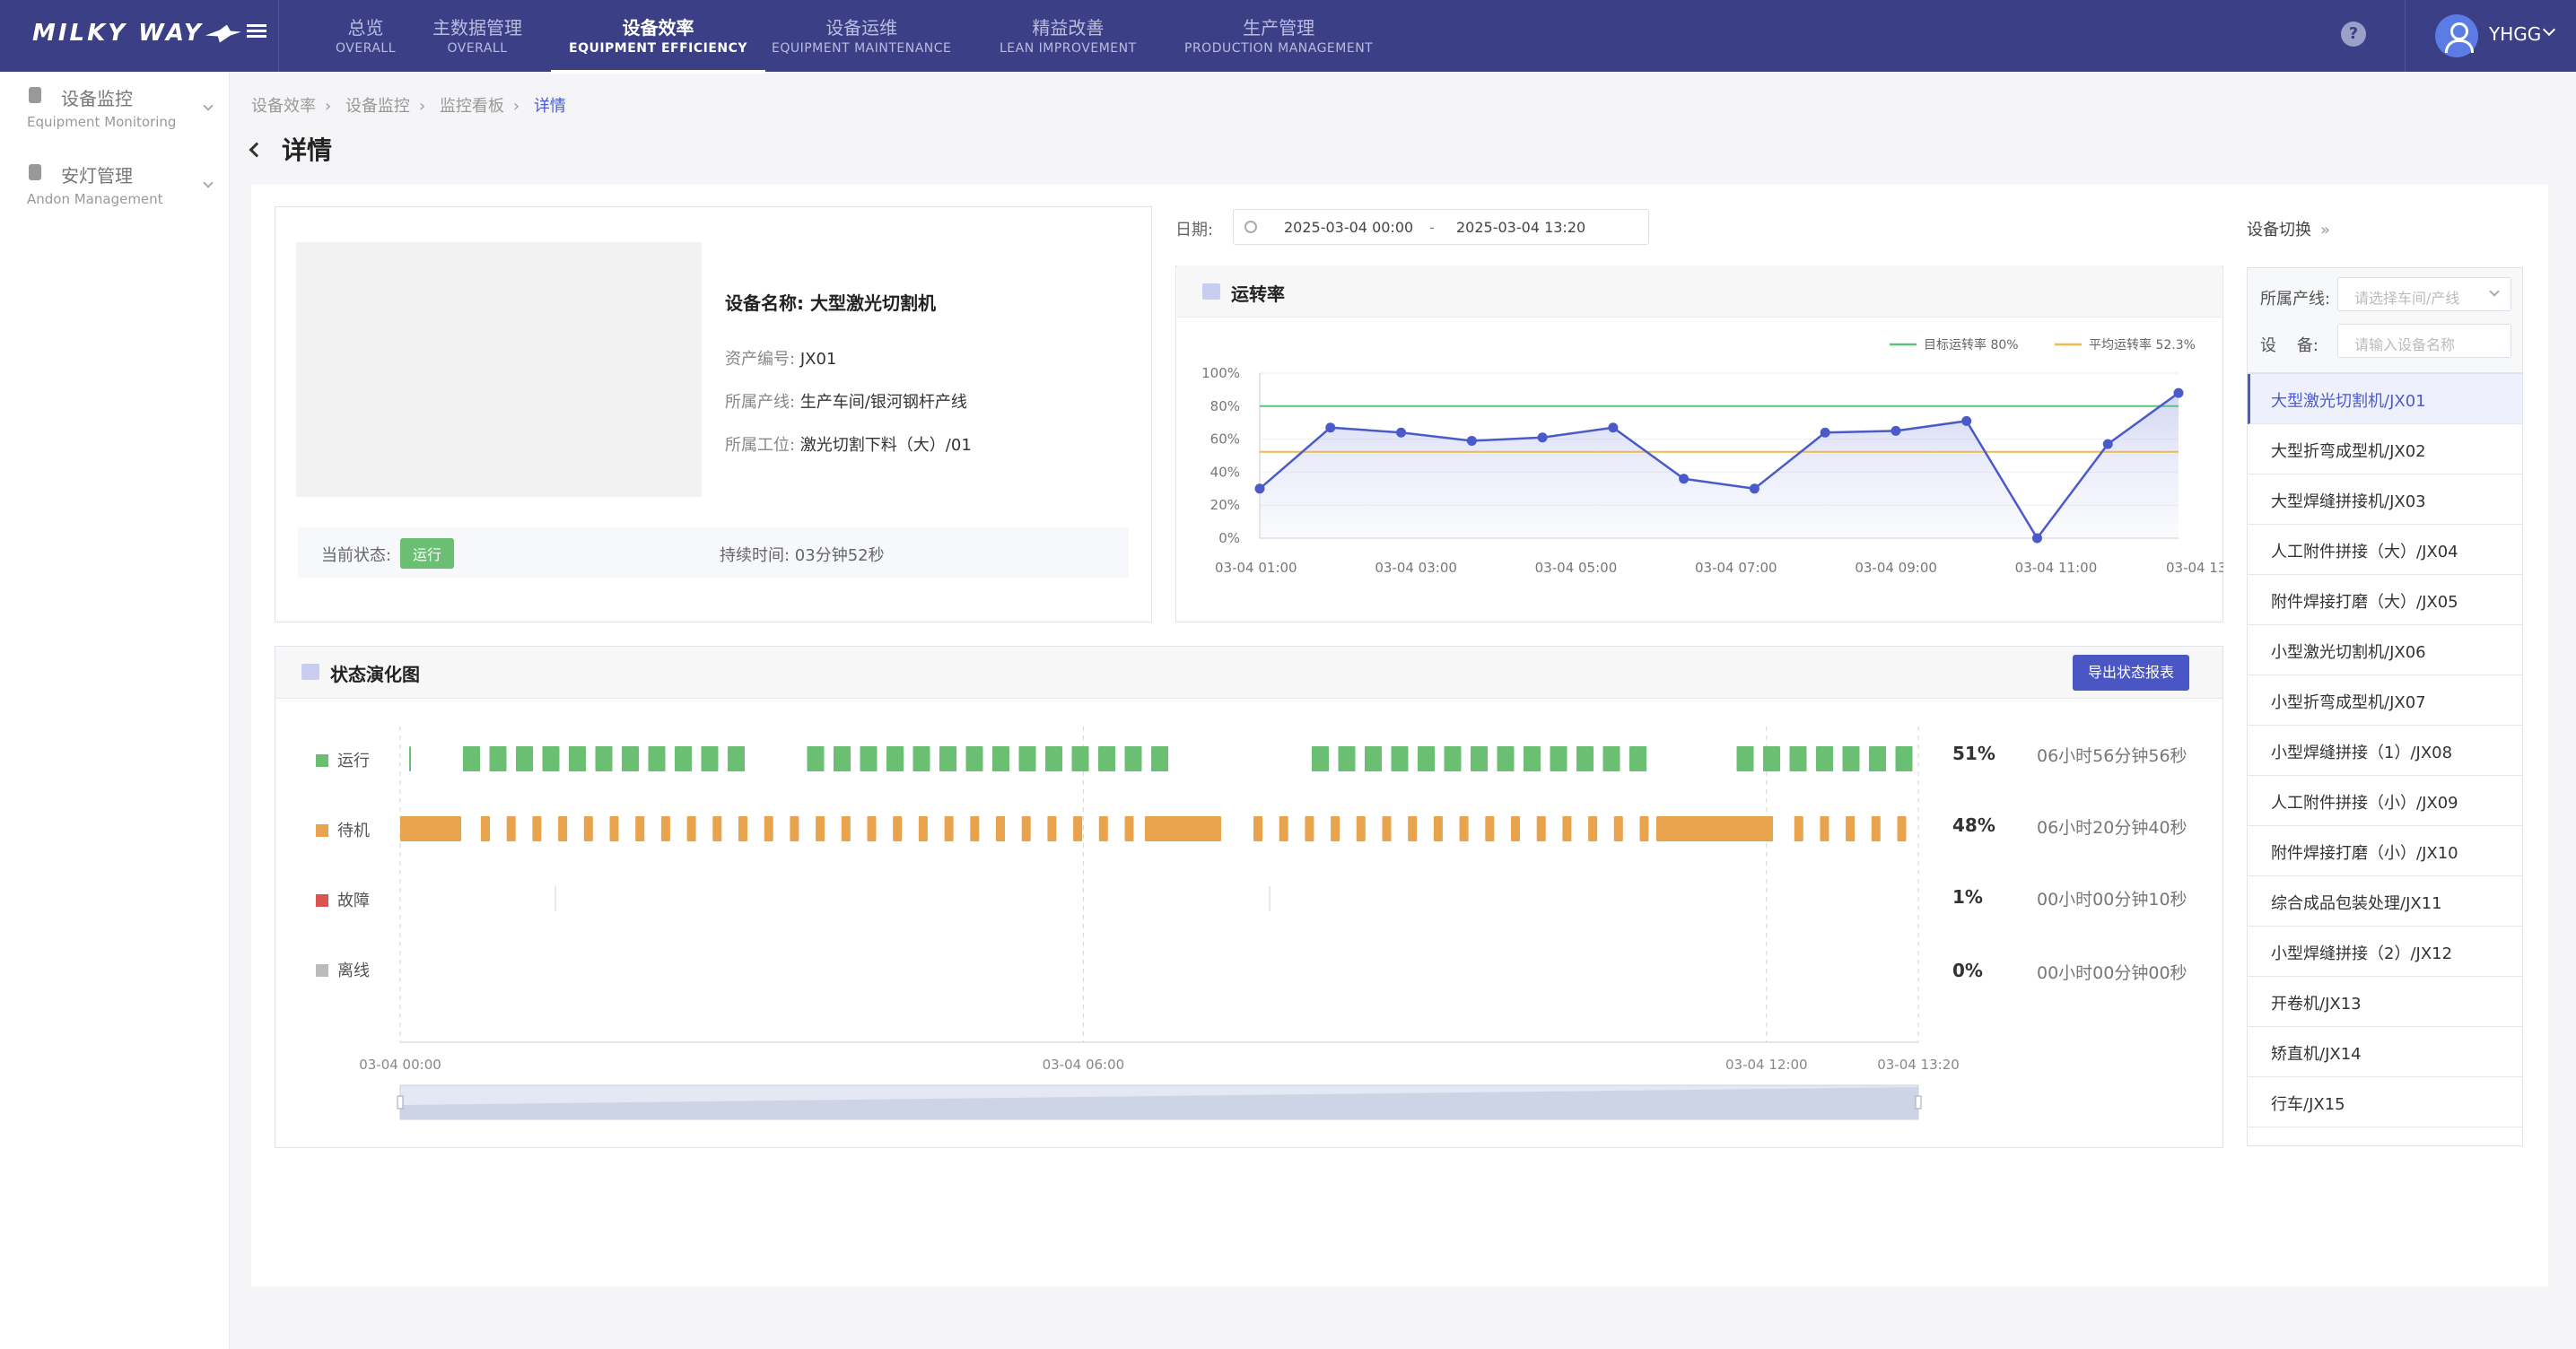 Image resolution: width=2576 pixels, height=1349 pixels. What do you see at coordinates (1068, 36) in the screenshot?
I see `nav-lean-improvement: 精益改善 LEAN IMPROVEMENT` at bounding box center [1068, 36].